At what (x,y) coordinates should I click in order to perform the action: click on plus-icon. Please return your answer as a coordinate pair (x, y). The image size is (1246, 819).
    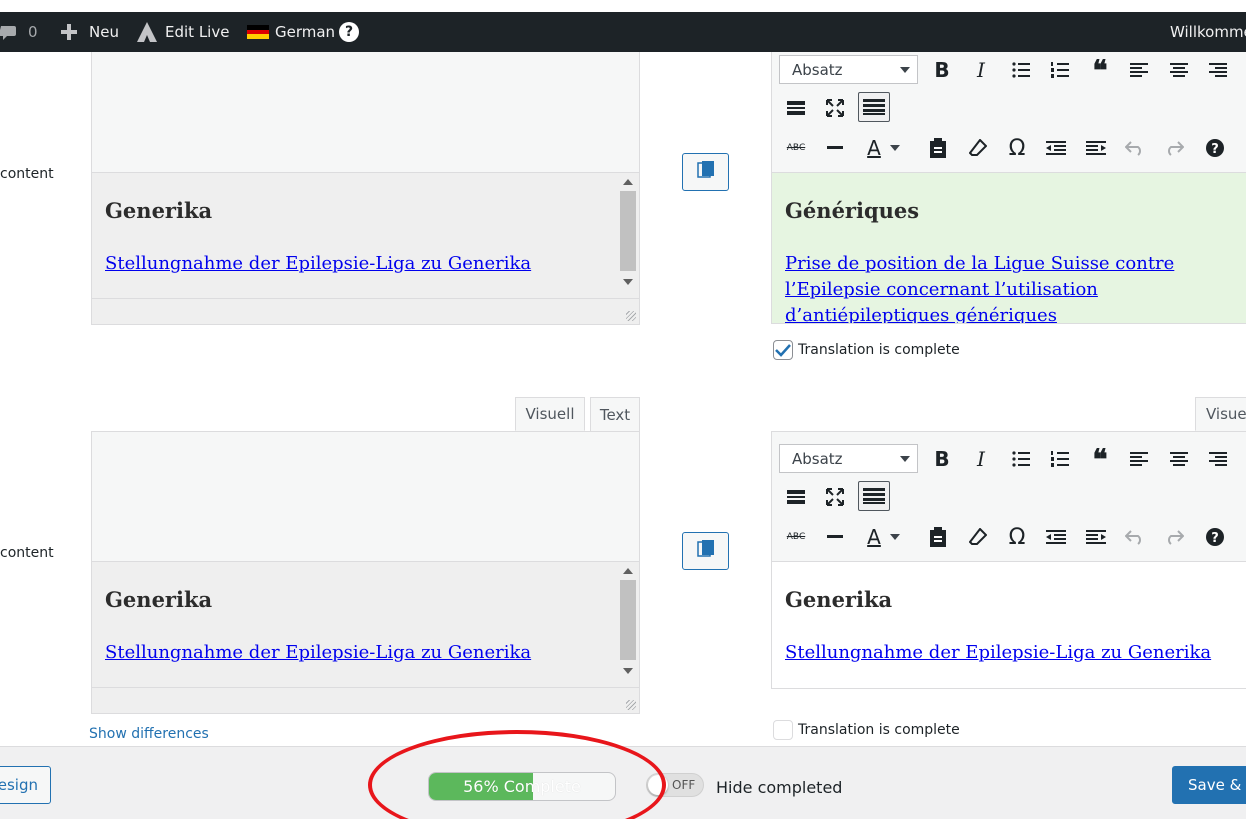
    Looking at the image, I should click on (69, 32).